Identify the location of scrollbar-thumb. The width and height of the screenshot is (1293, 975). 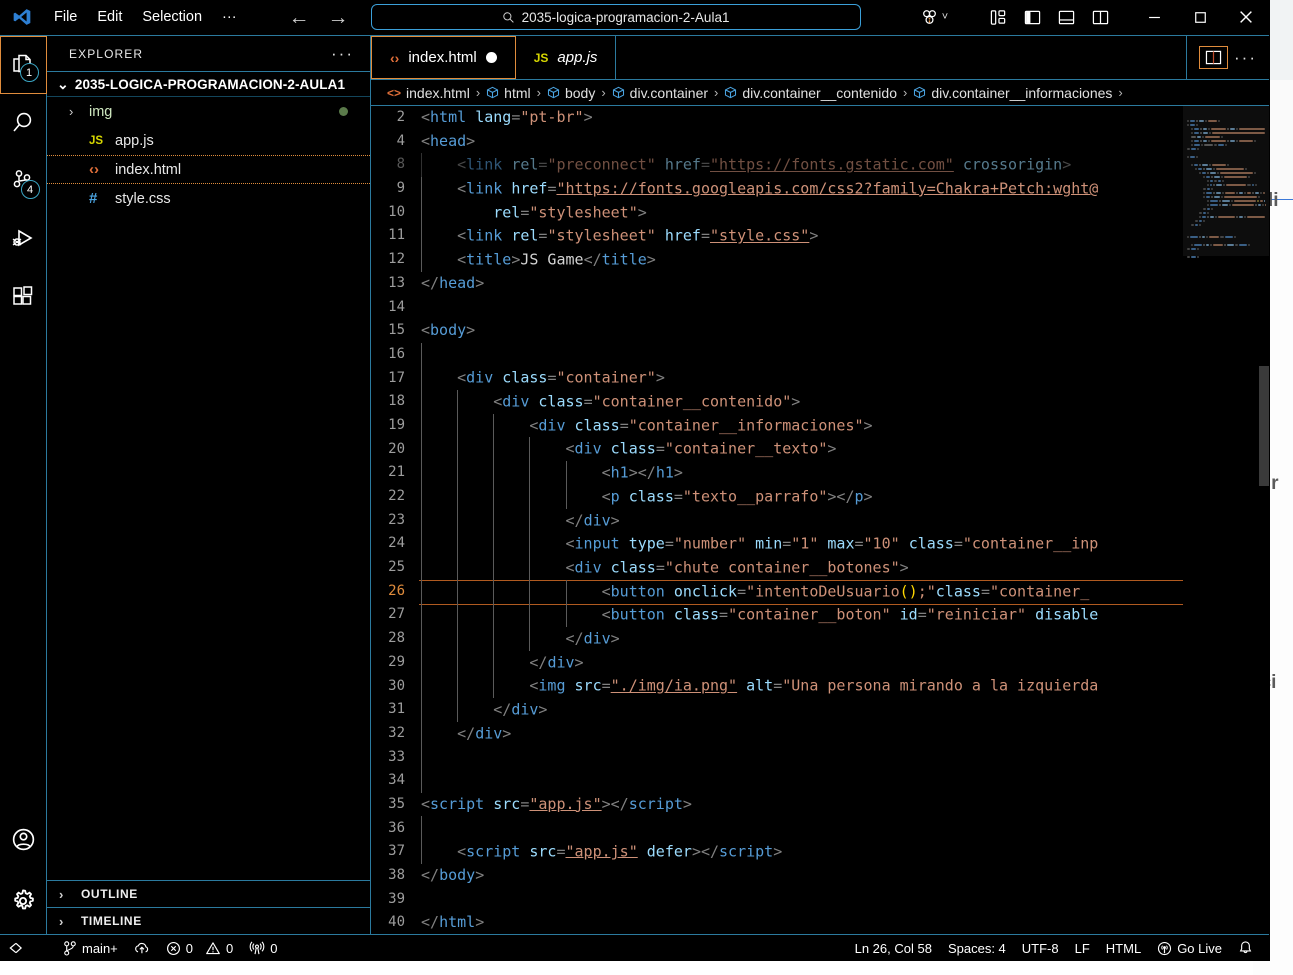
(1264, 426).